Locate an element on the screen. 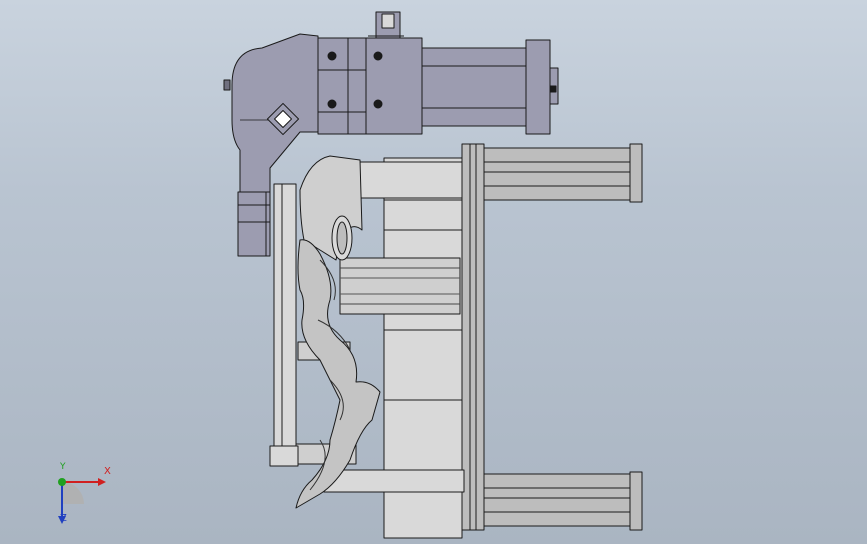 Image resolution: width=867 pixels, height=544 pixels. base-plate is located at coordinates (473, 337).